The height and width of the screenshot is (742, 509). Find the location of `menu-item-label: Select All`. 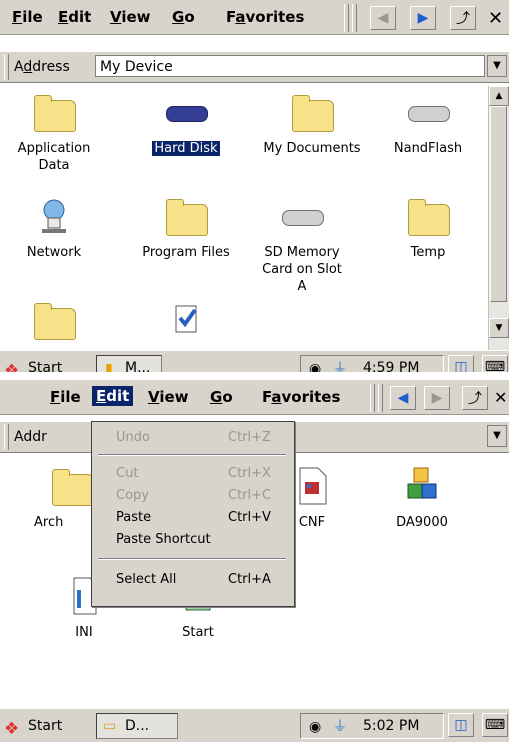

menu-item-label: Select All is located at coordinates (146, 579).